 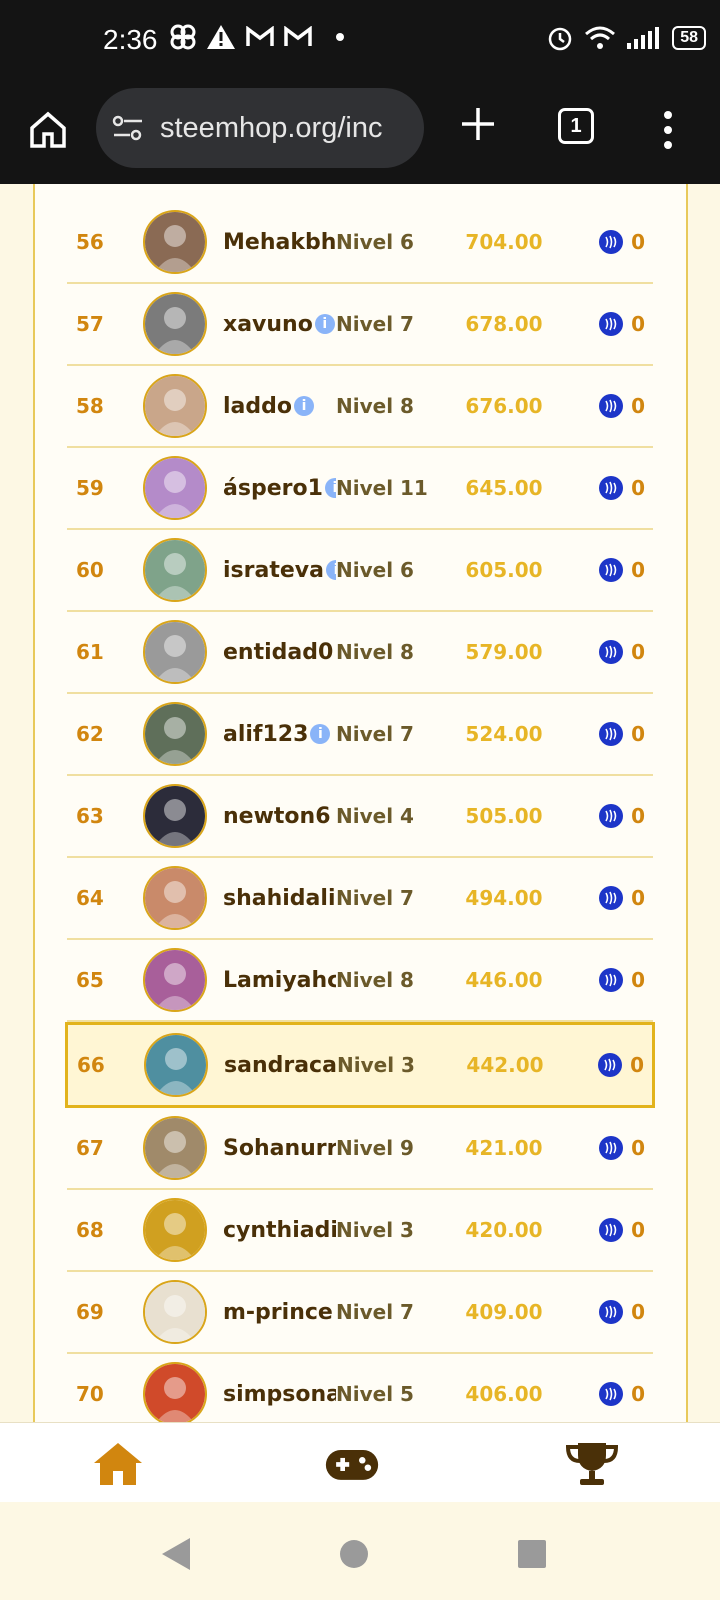 I want to click on level-label: Nivel 3, so click(x=376, y=1065).